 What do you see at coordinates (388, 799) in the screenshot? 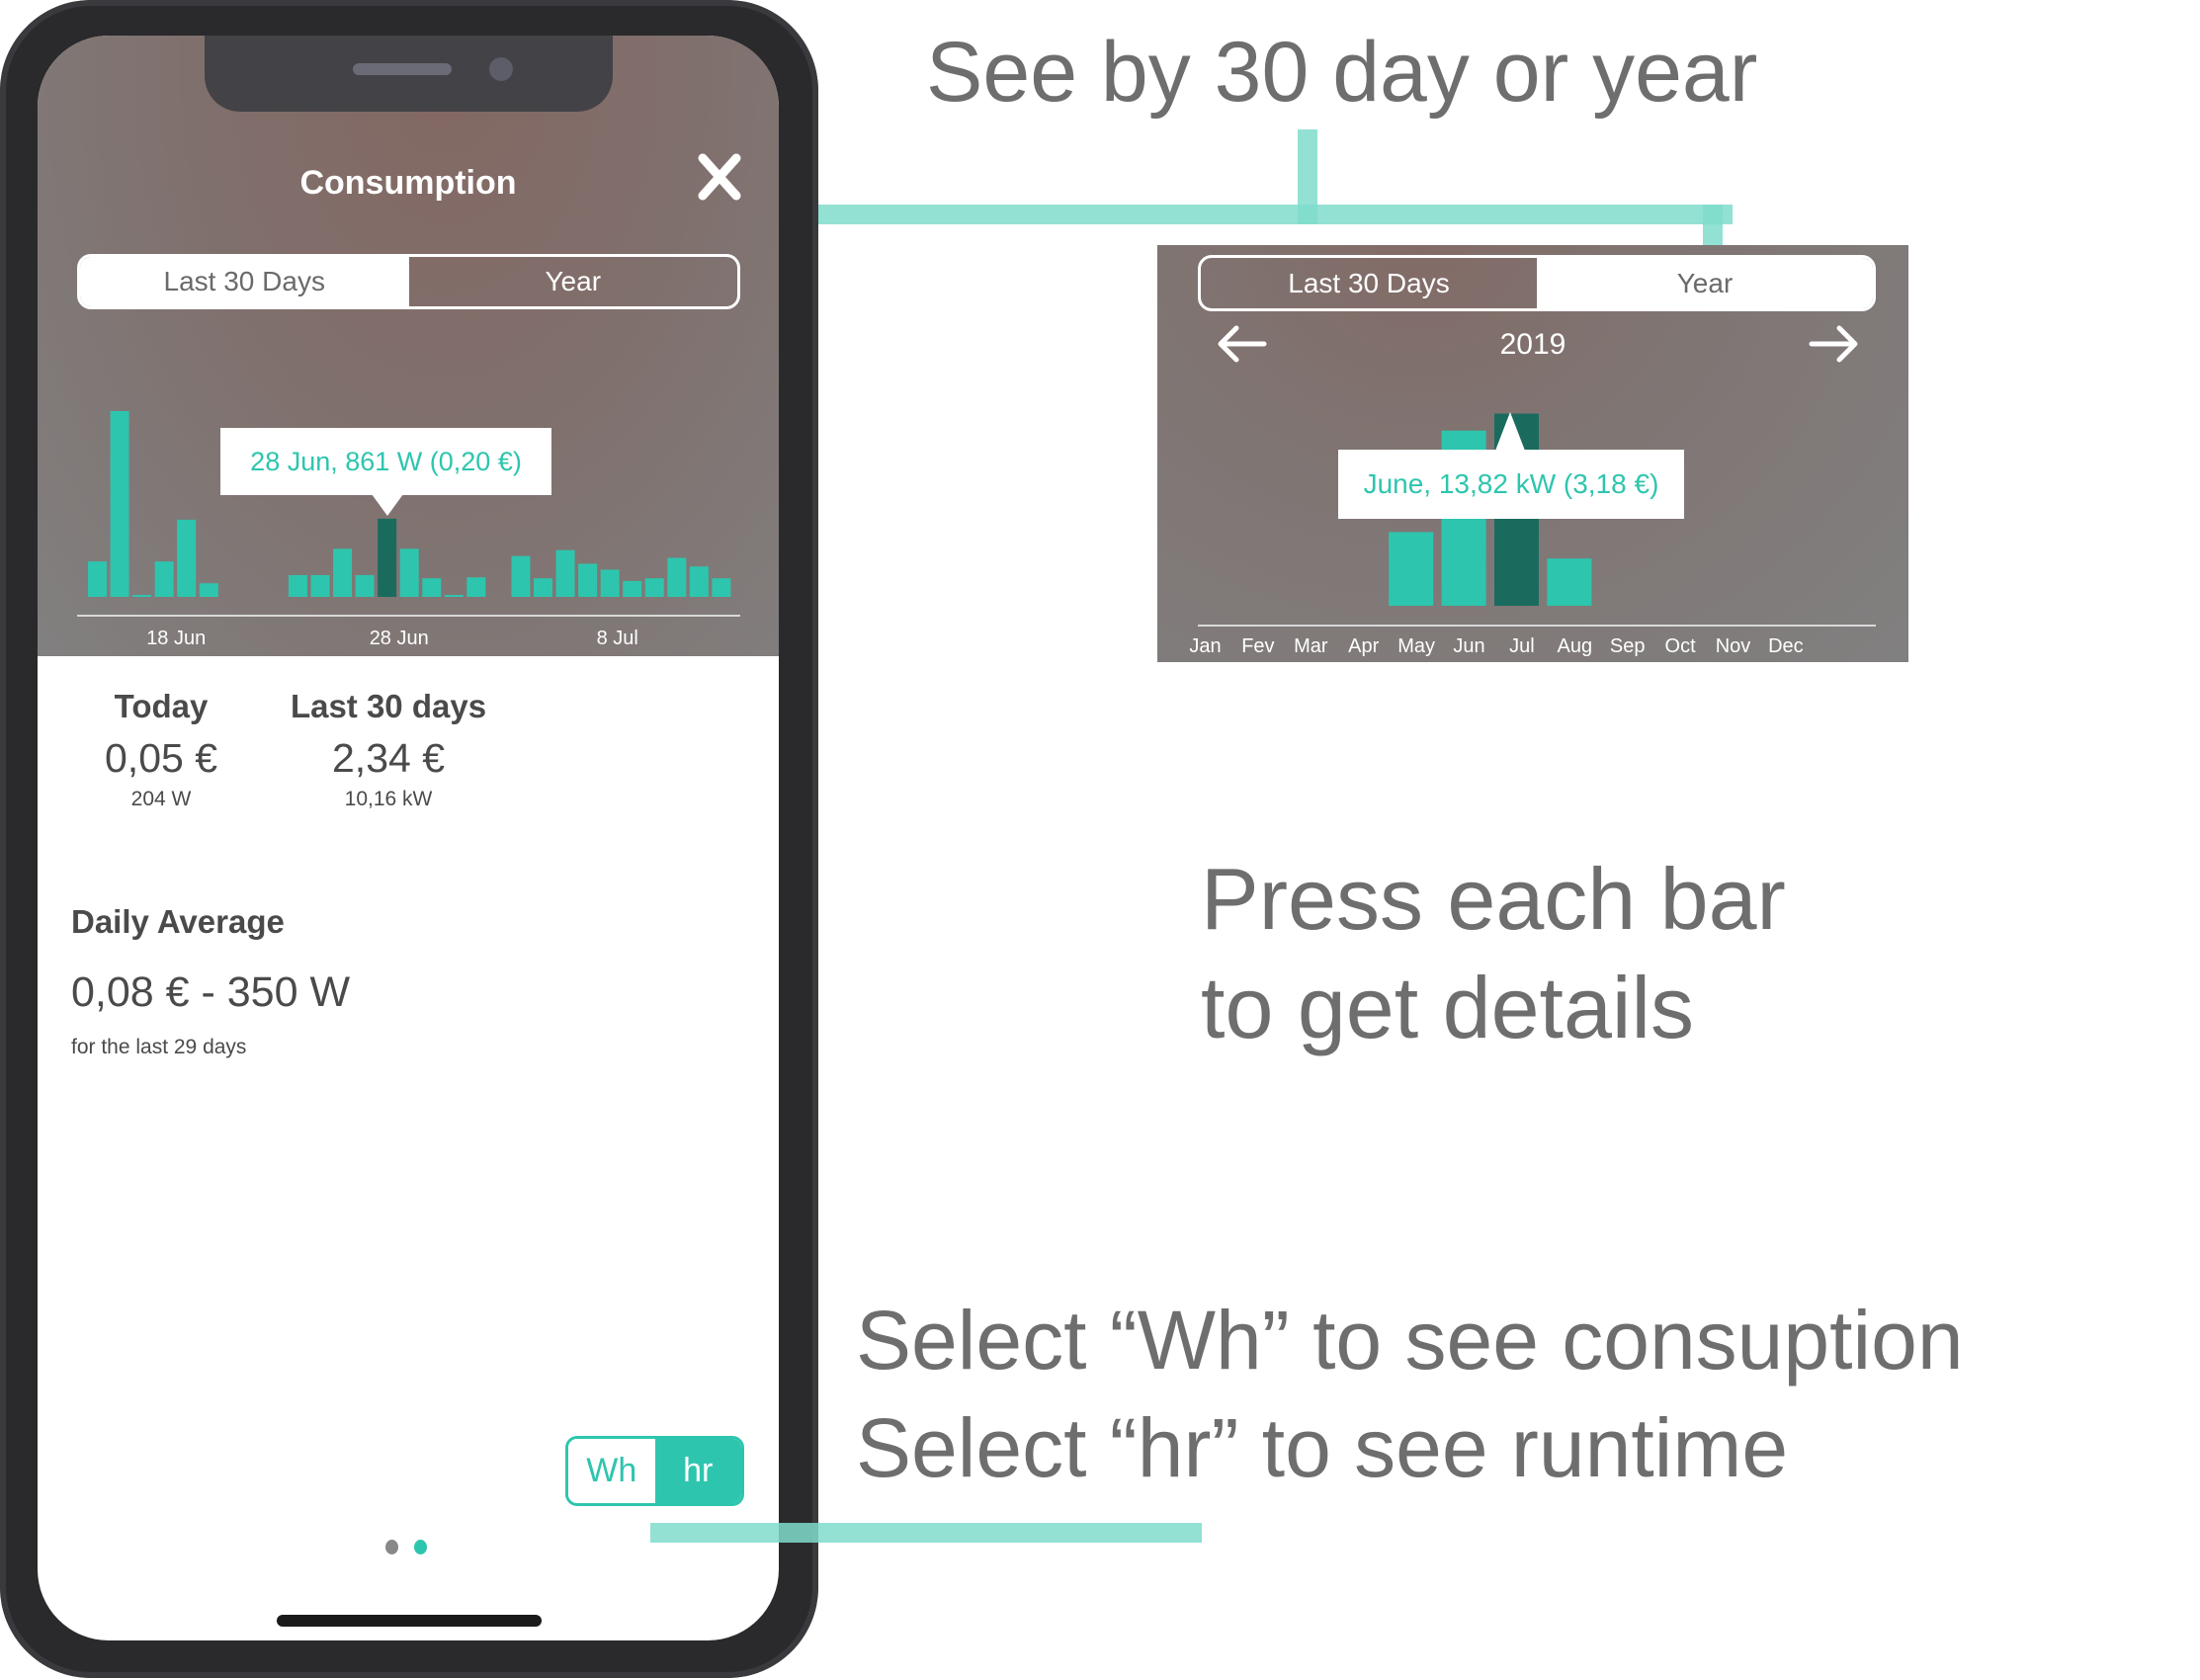
I see `stat-last30-energy: 10,16 kW` at bounding box center [388, 799].